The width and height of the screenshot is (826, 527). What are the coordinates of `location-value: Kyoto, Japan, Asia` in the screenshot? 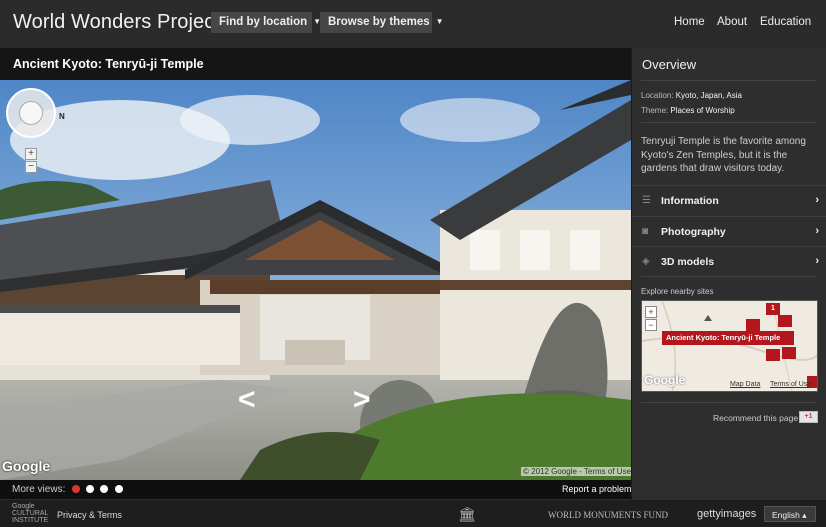 It's located at (708, 95).